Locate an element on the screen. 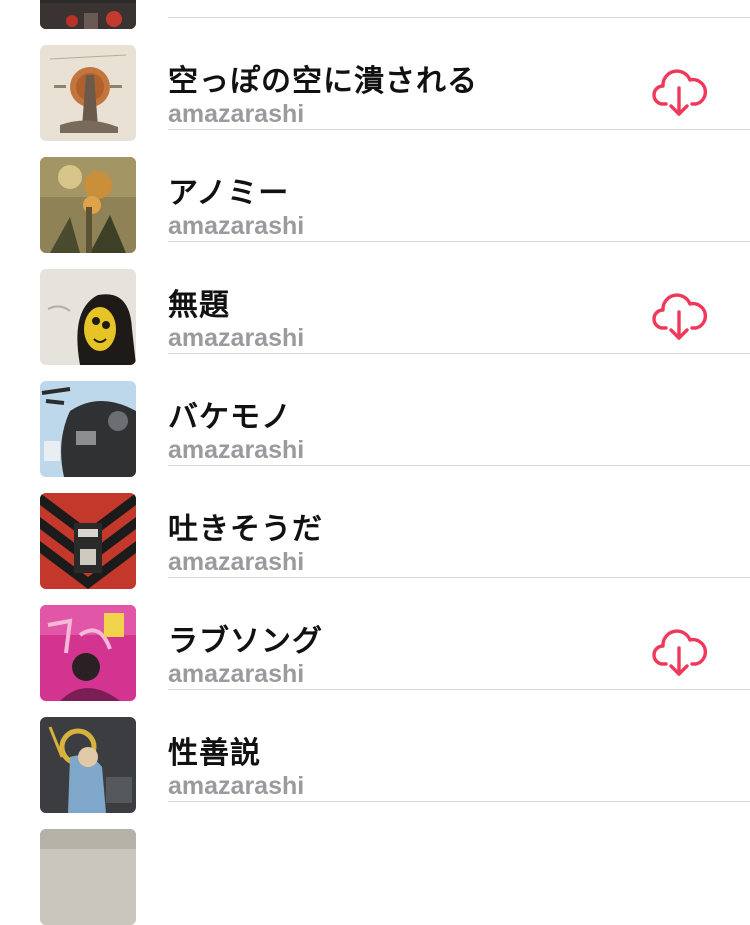 The width and height of the screenshot is (750, 925). song-title: 吐きそうだ is located at coordinates (245, 529).